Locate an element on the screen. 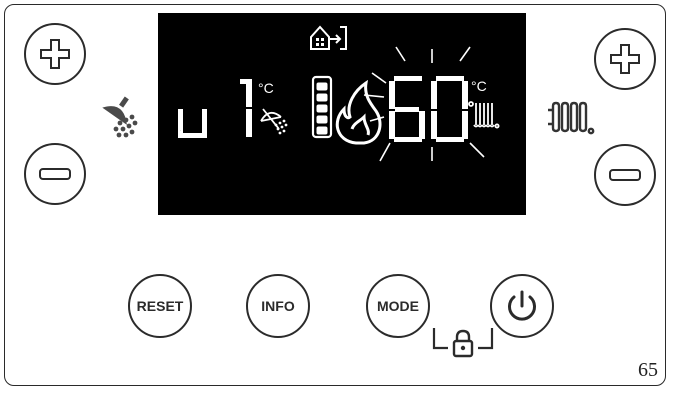 Image resolution: width=676 pixels, height=394 pixels. info-button: INFO is located at coordinates (278, 306).